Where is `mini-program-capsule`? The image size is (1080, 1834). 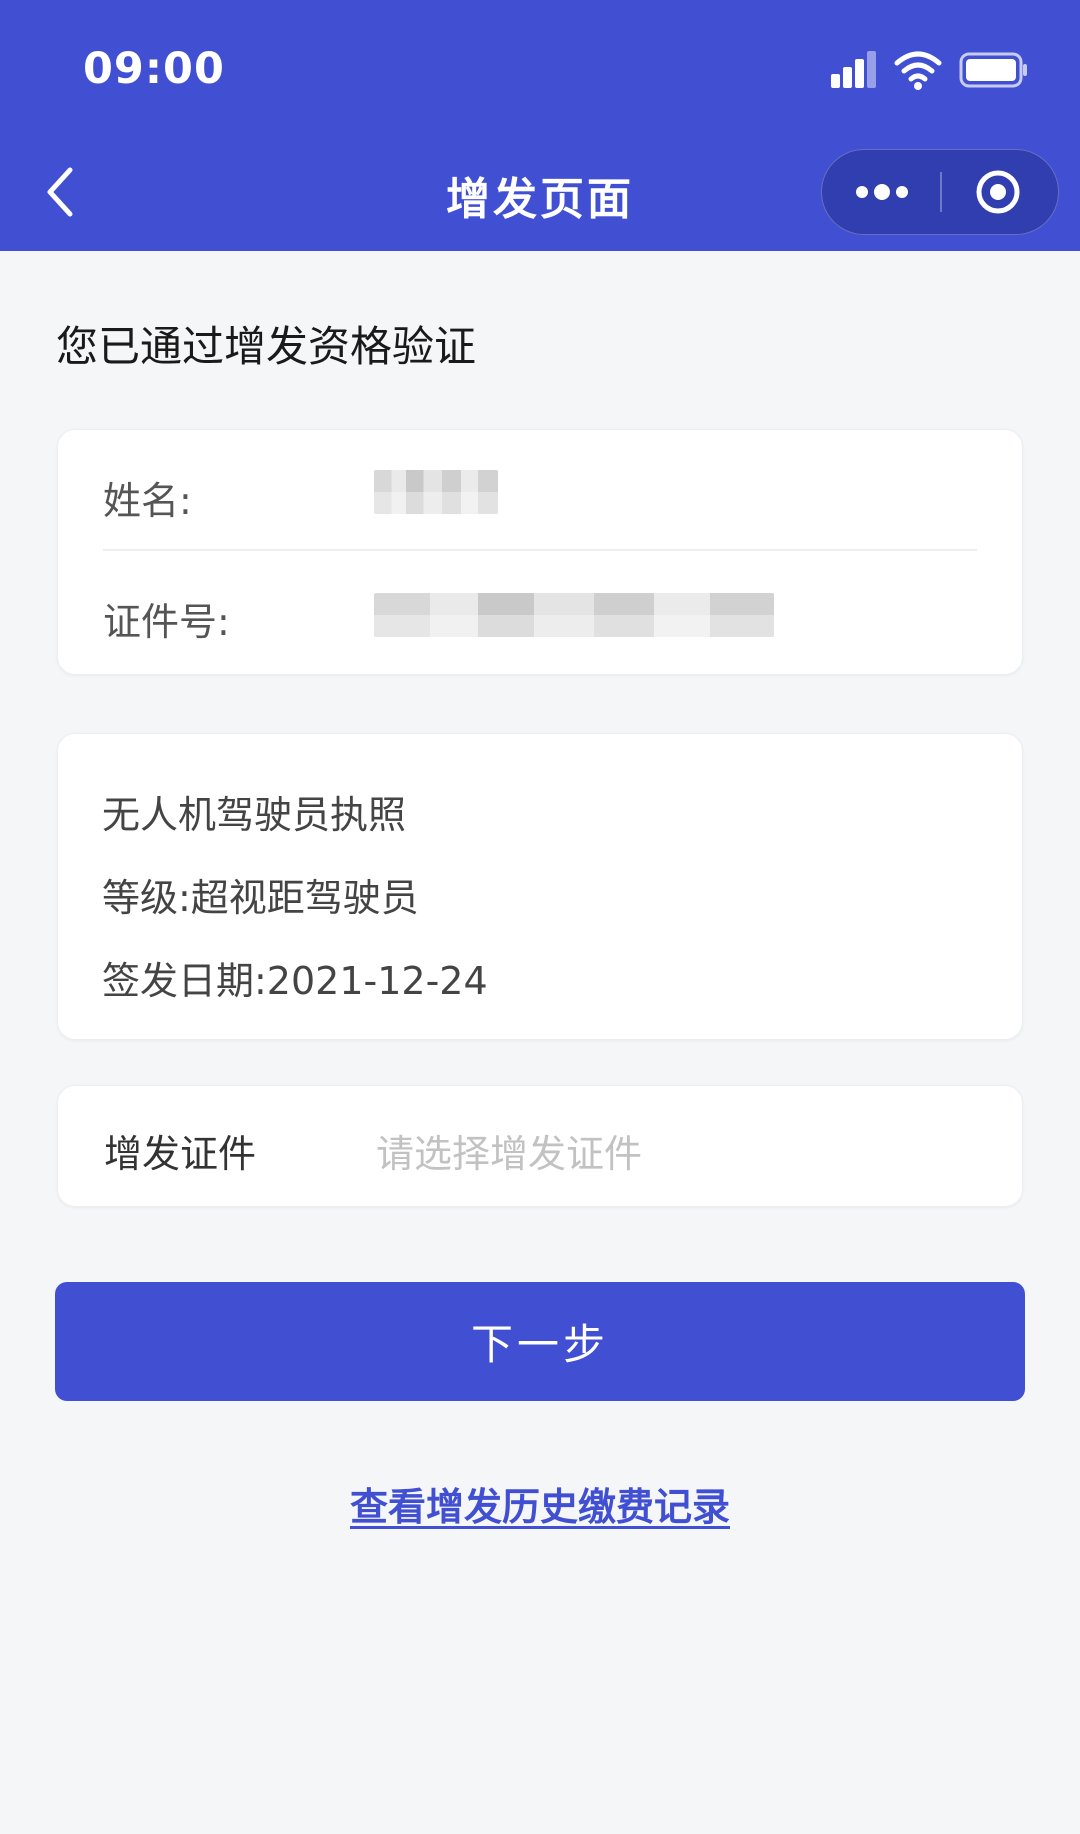
mini-program-capsule is located at coordinates (940, 192).